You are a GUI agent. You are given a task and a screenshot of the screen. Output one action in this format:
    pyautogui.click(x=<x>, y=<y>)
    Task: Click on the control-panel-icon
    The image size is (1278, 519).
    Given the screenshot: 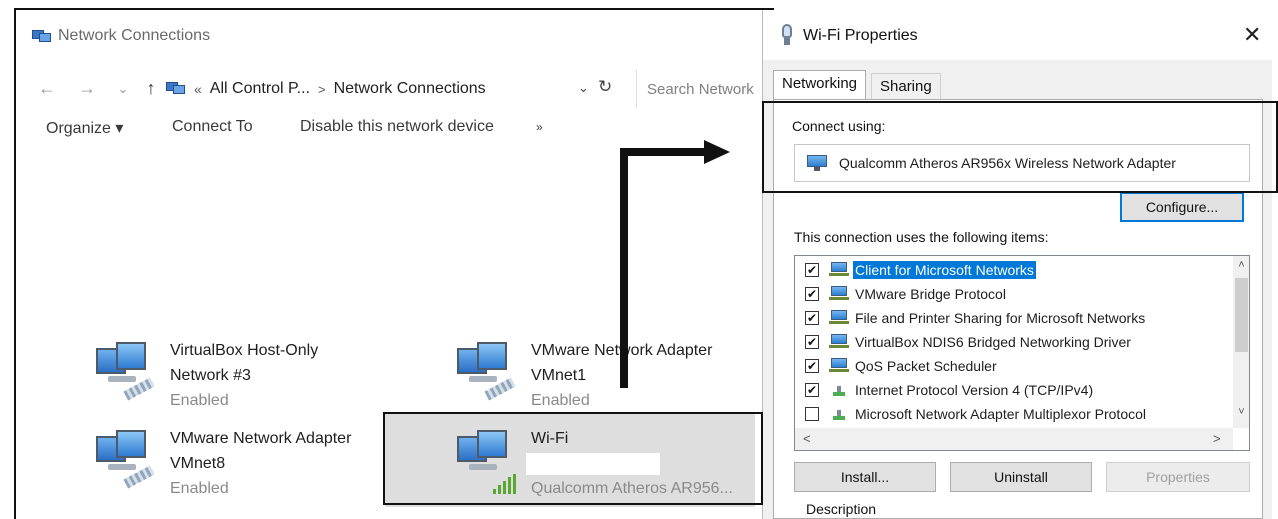 What is the action you would take?
    pyautogui.click(x=177, y=89)
    